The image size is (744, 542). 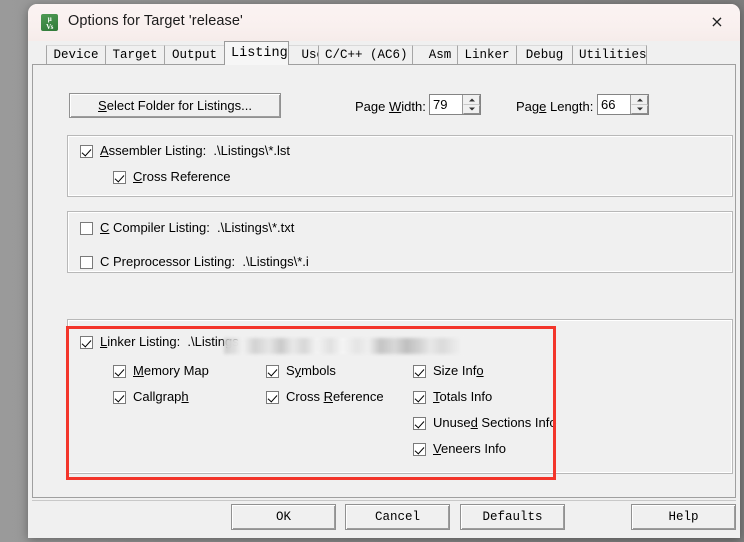 I want to click on tab-listing: Listing, so click(x=256, y=53).